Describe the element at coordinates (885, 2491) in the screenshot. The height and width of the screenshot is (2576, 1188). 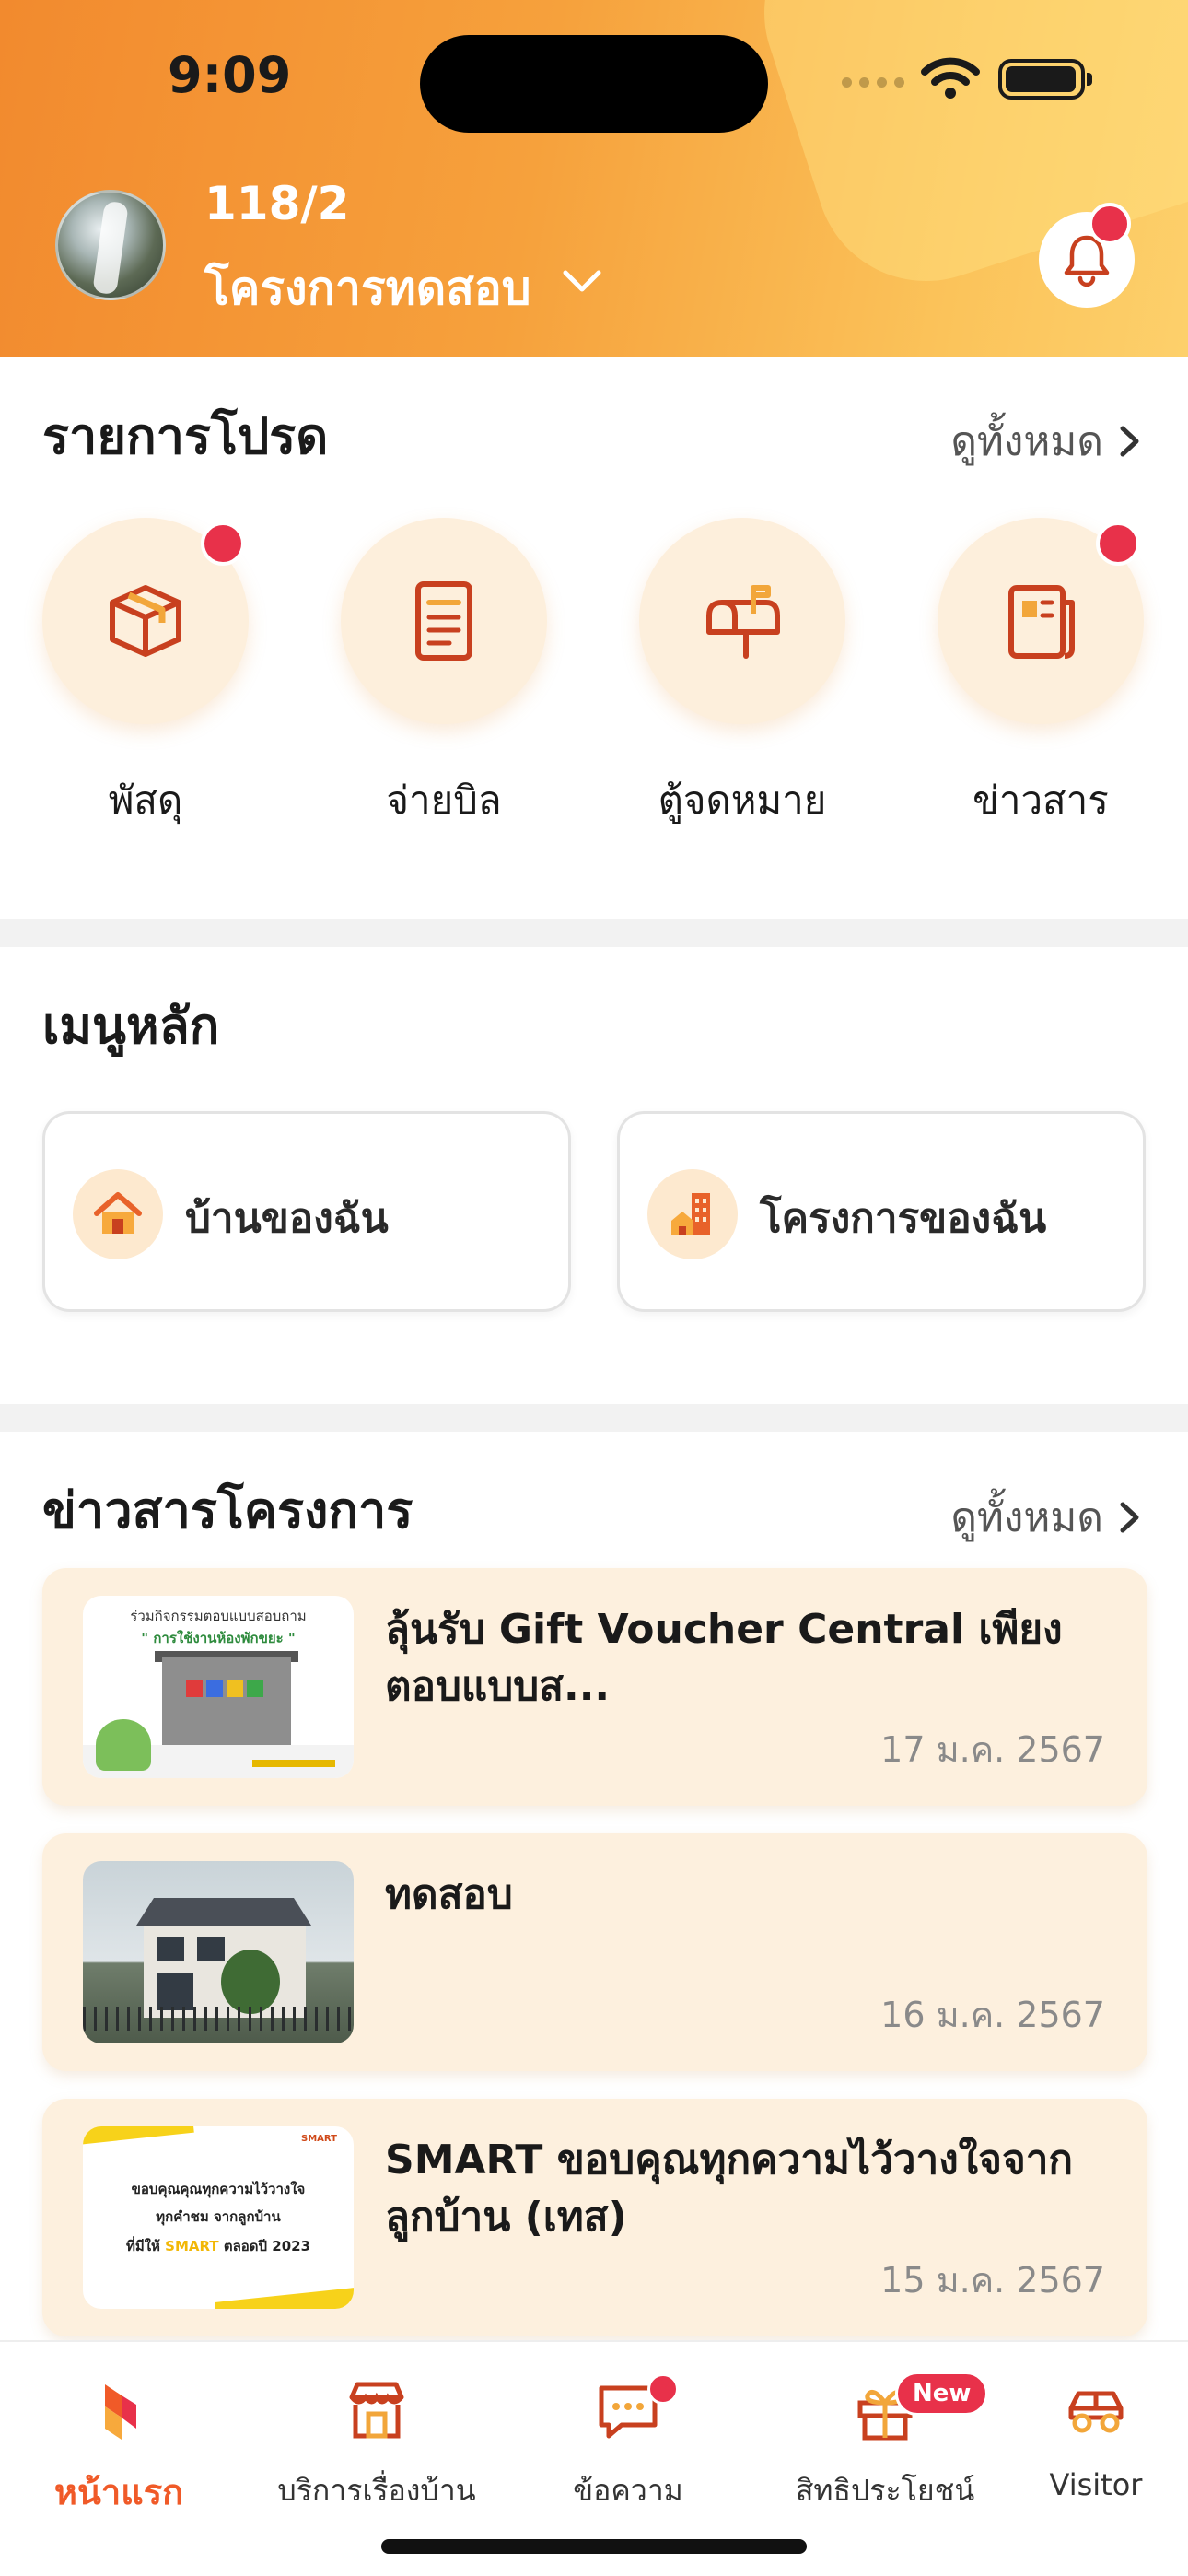
I see `tab-label: สิทธิประโยชน์` at that location.